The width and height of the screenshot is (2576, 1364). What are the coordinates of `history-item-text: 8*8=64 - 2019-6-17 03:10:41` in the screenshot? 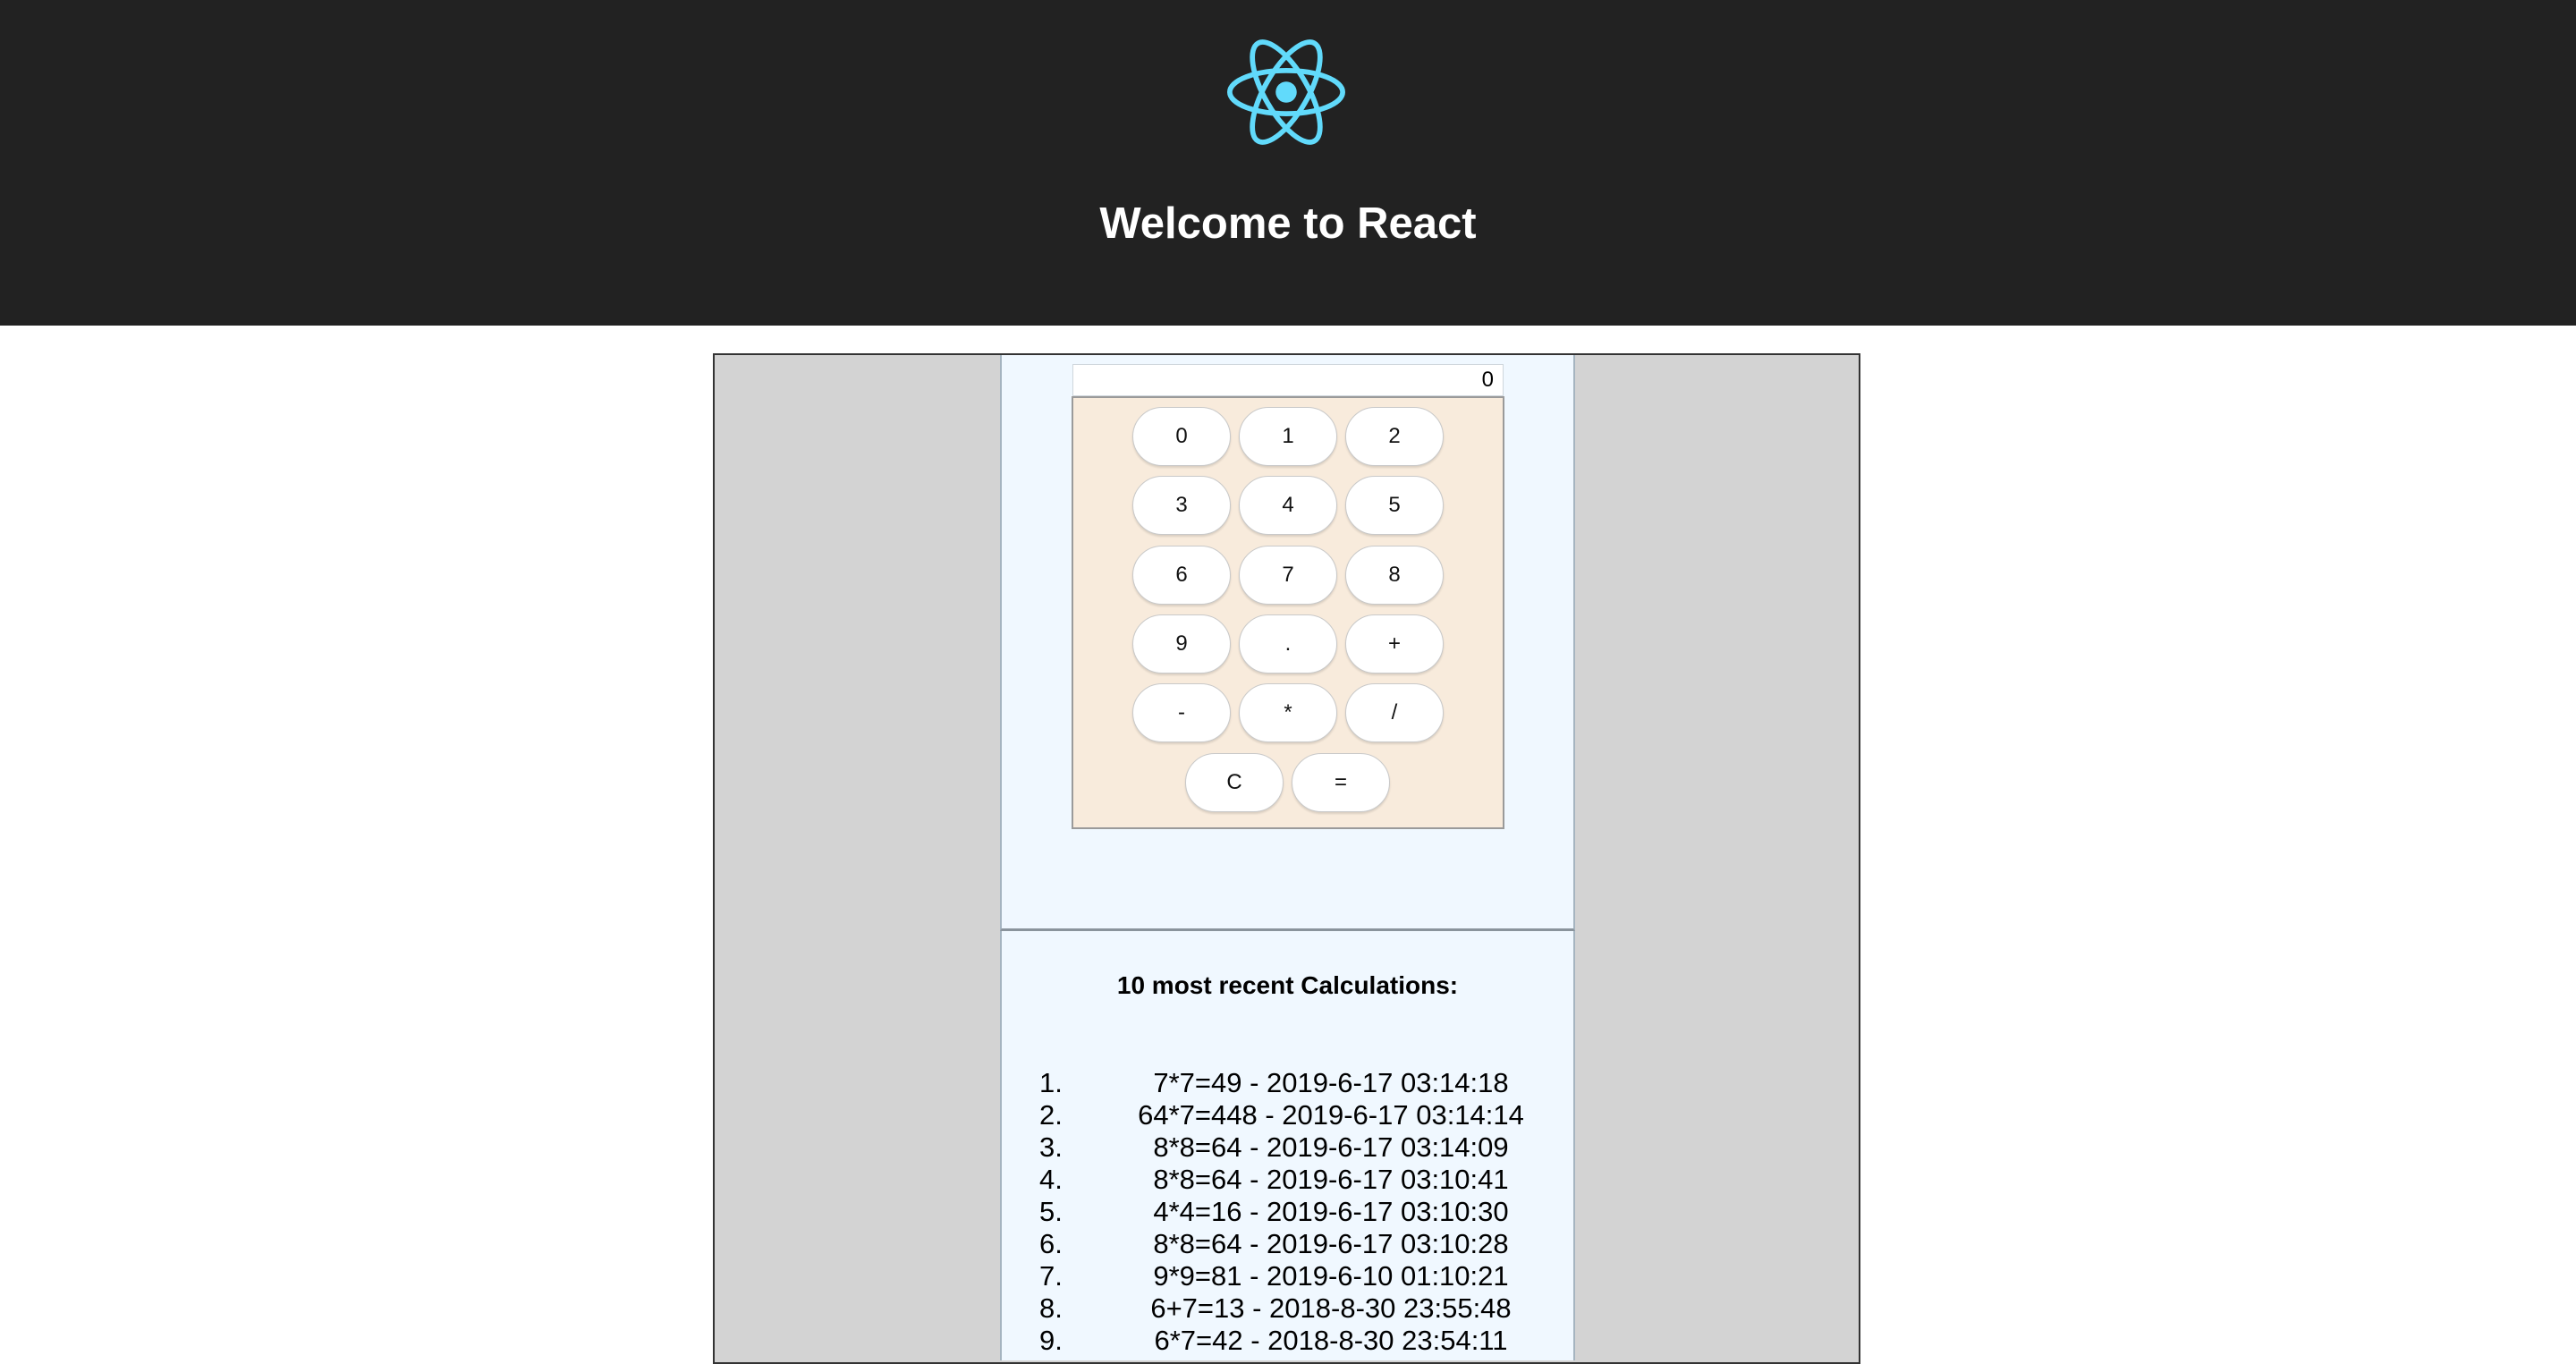 It's located at (1331, 1179).